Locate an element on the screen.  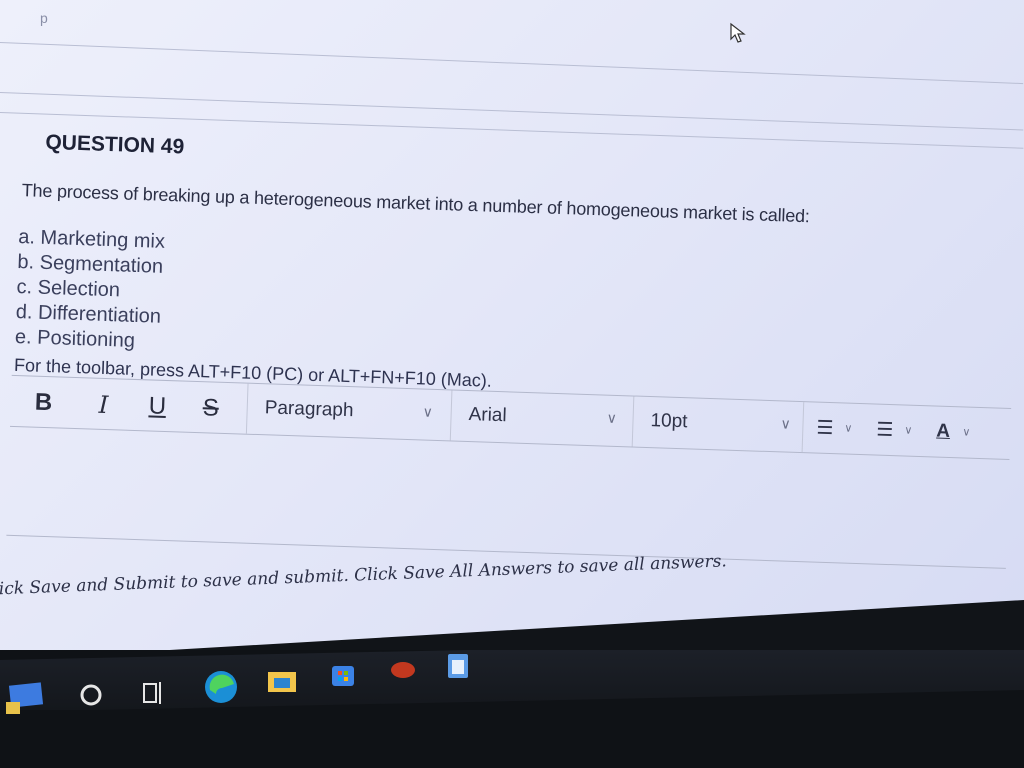
search-circle-icon is located at coordinates (91, 695).